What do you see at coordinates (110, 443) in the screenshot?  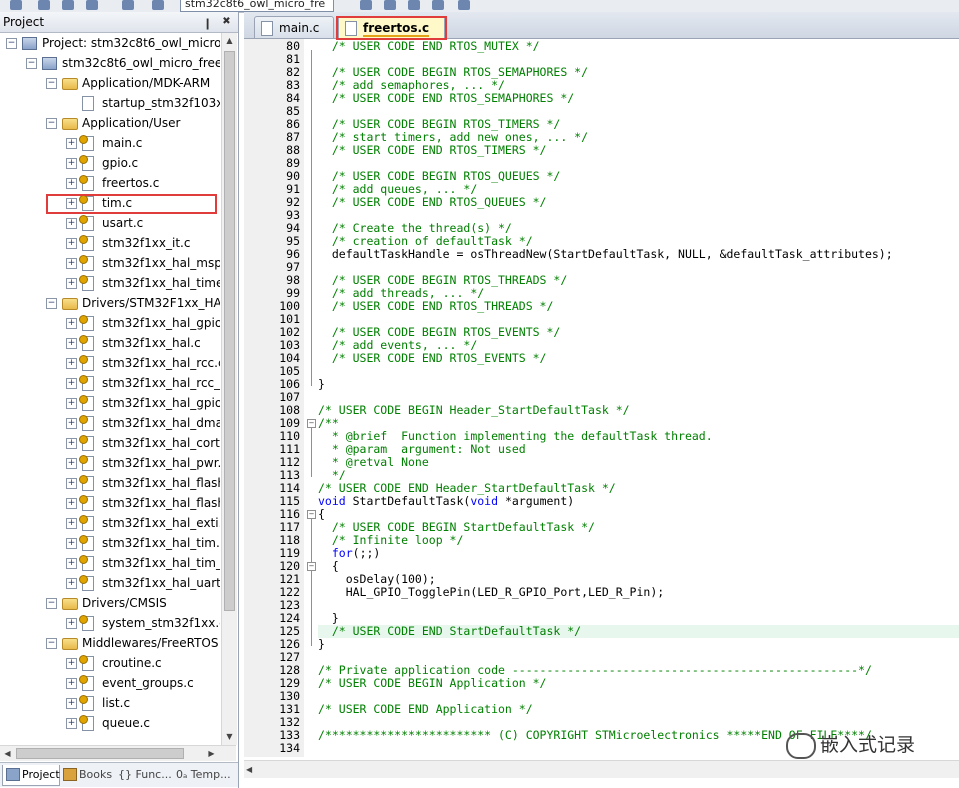 I see `tree-file: + stm32f1xx_hal_cortex` at bounding box center [110, 443].